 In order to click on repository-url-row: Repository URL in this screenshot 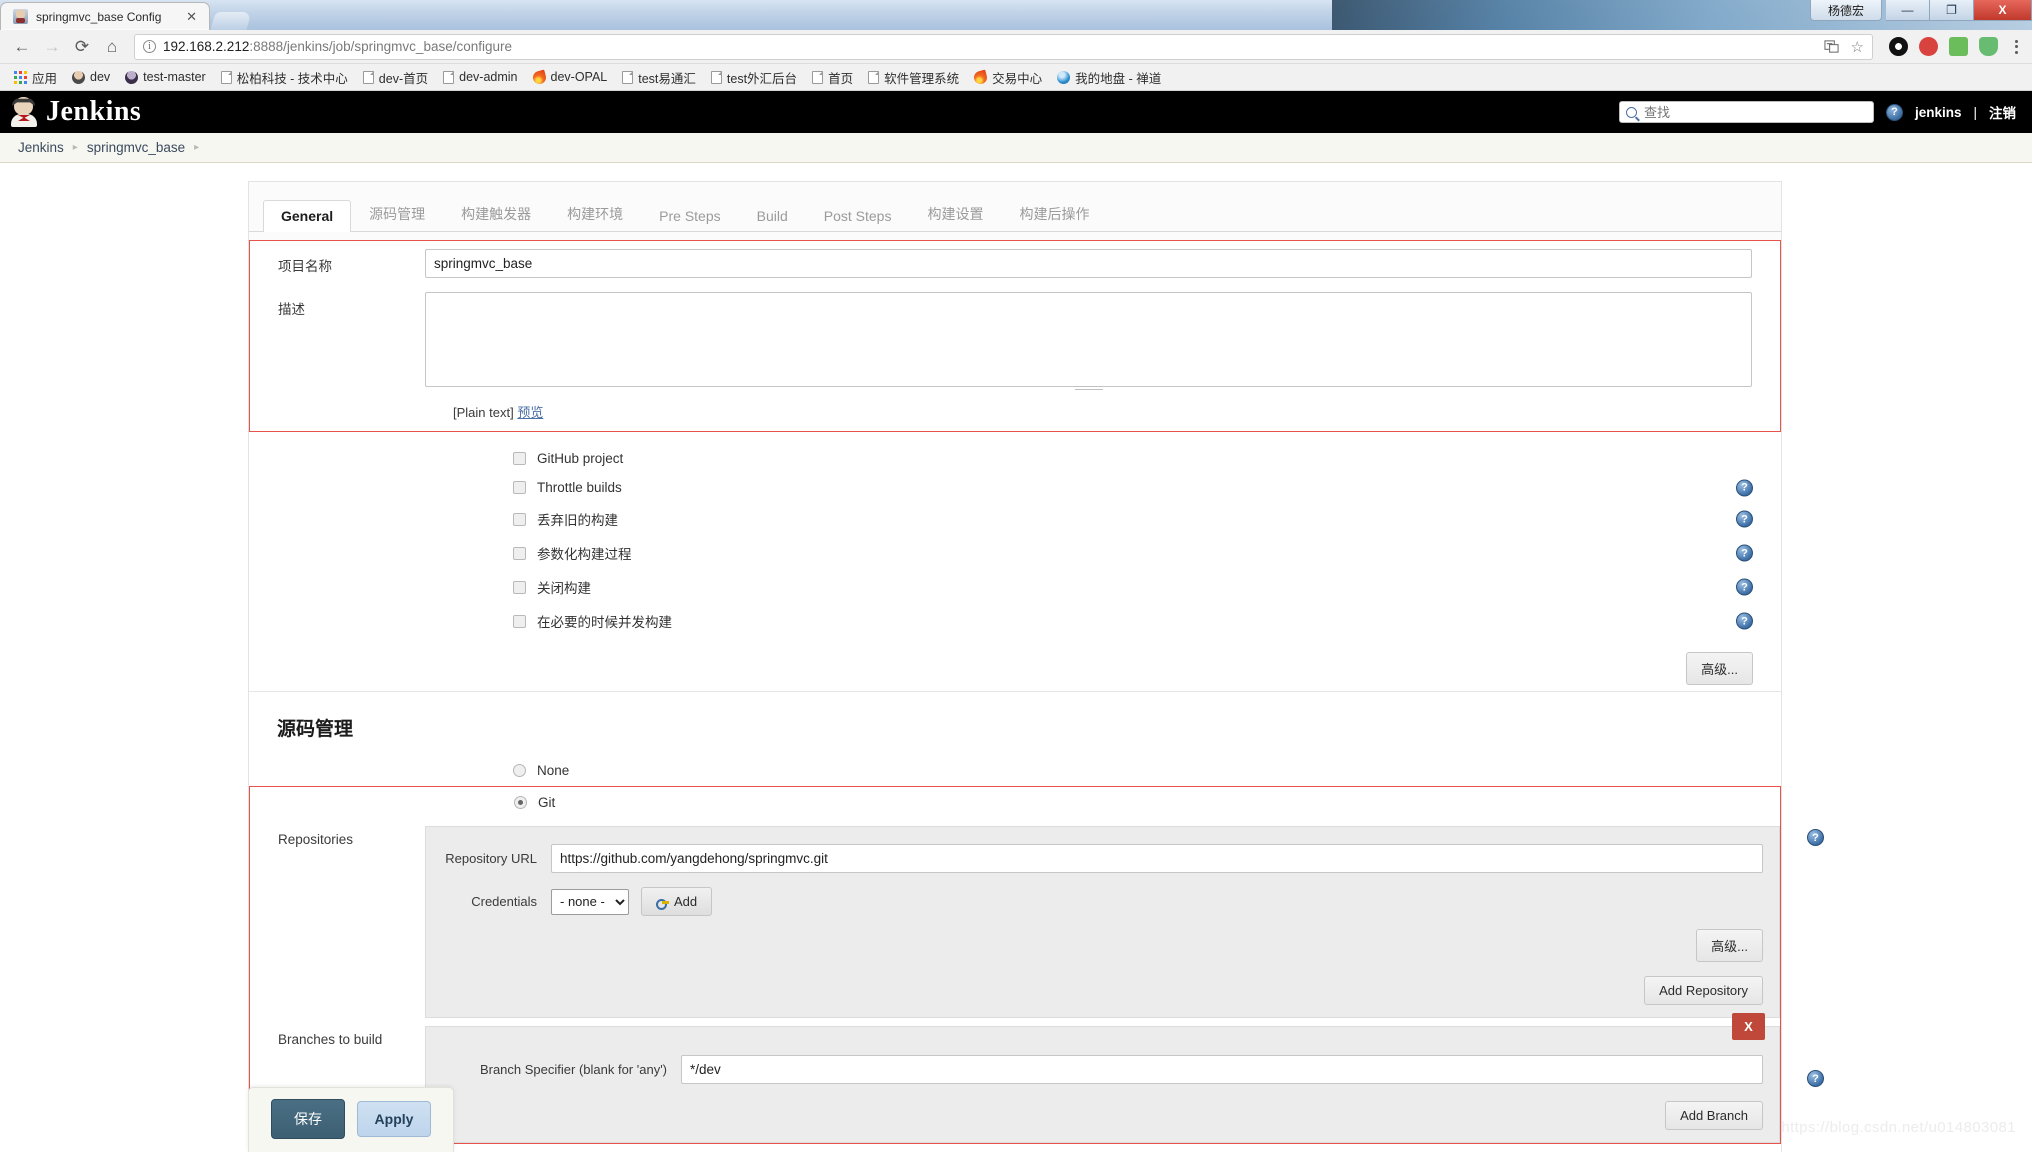, I will do `click(1102, 858)`.